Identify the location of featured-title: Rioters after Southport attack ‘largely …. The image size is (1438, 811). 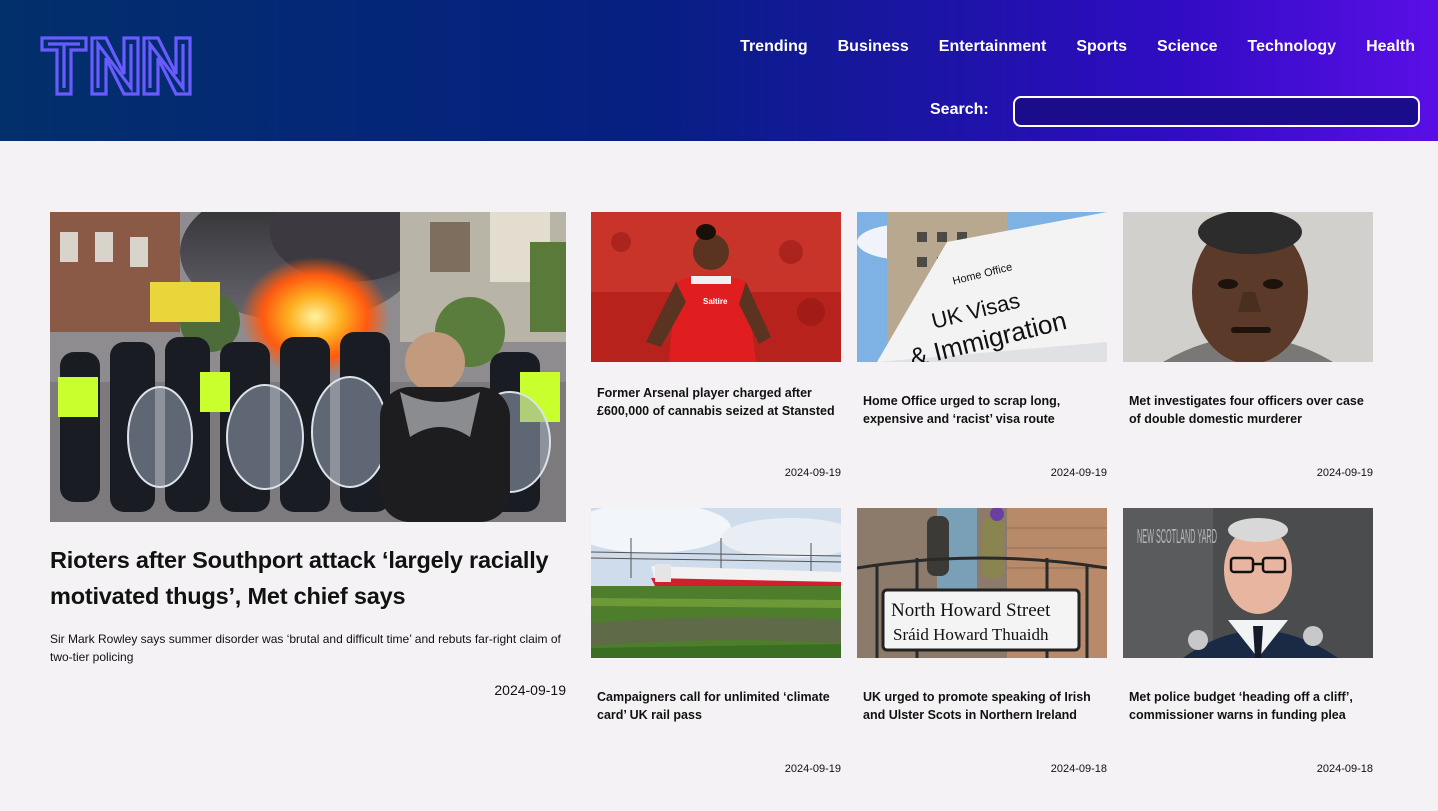
(308, 578).